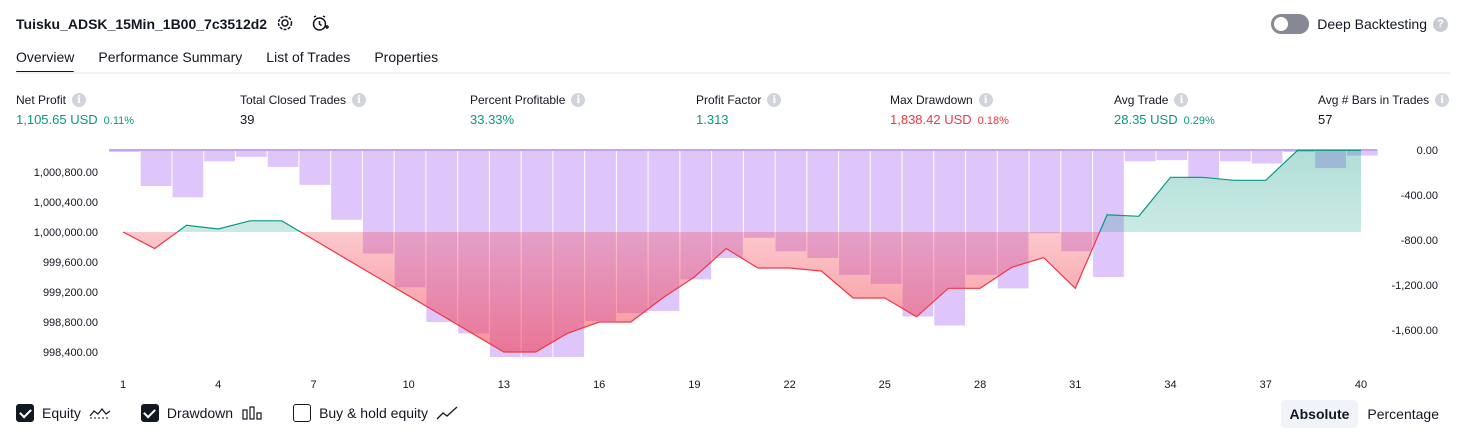 The image size is (1466, 438). I want to click on left-axis-tick-label: 998,800.00, so click(70, 323).